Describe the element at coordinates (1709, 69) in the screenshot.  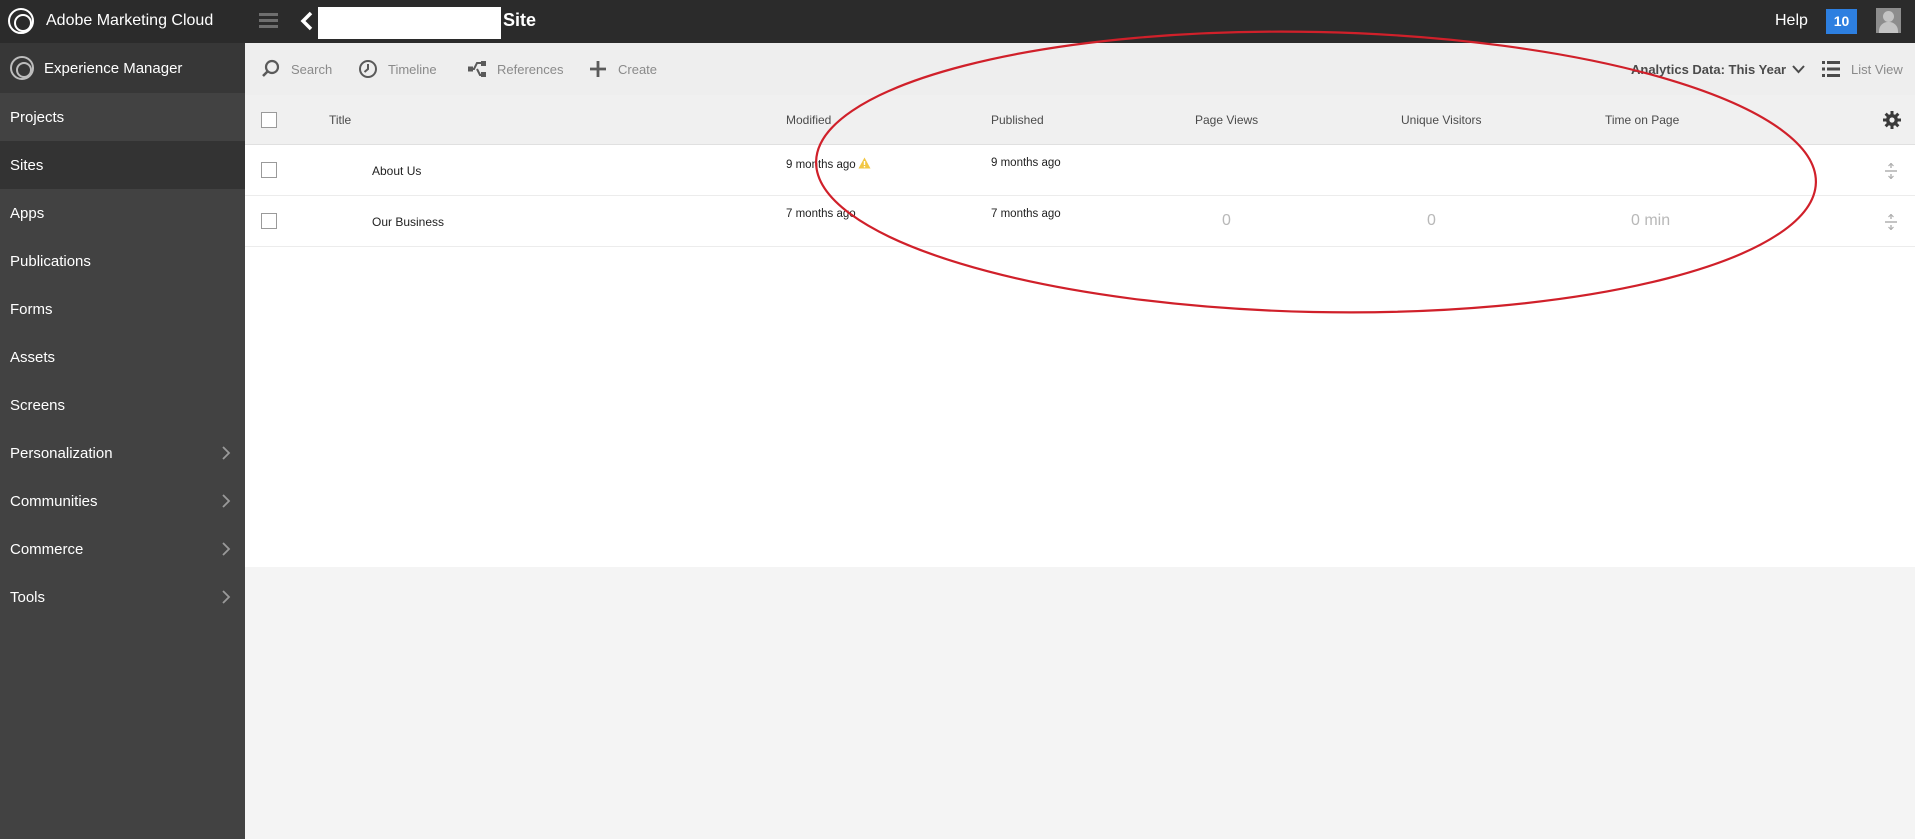
I see `analytics-label: Analytics Data: This Year` at that location.